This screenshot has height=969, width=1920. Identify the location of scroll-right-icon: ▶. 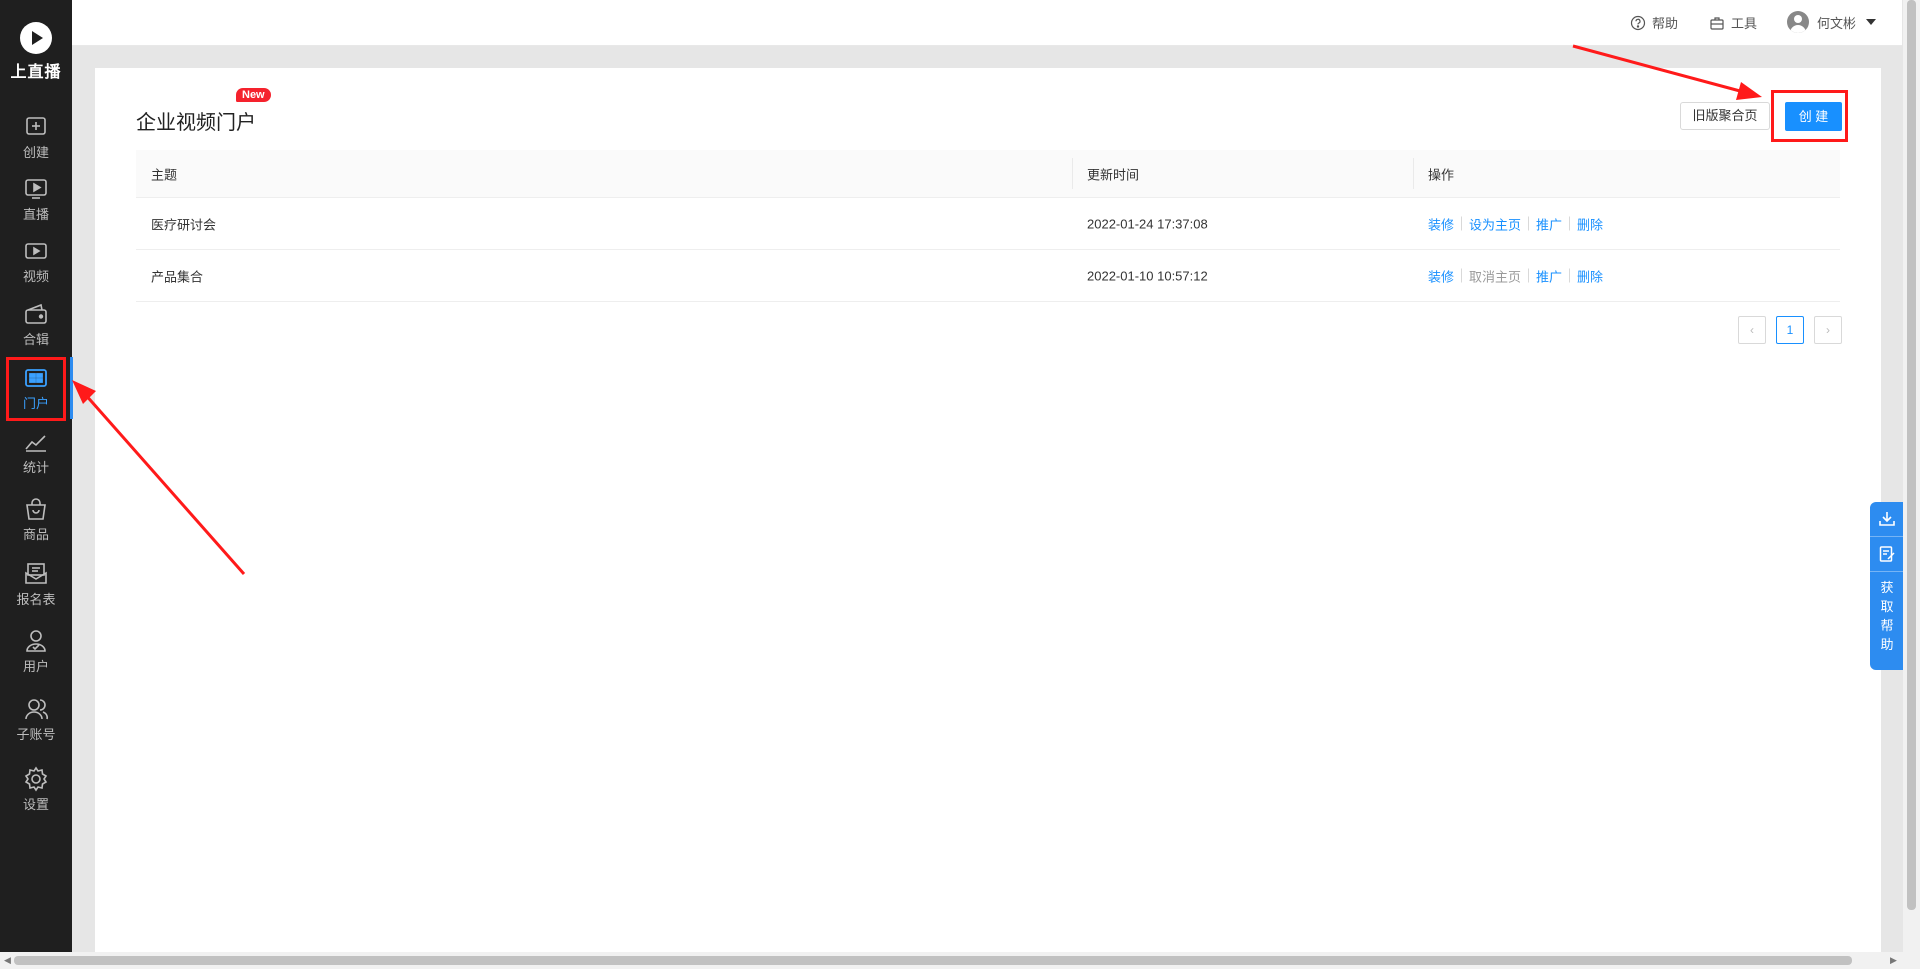
(1893, 960).